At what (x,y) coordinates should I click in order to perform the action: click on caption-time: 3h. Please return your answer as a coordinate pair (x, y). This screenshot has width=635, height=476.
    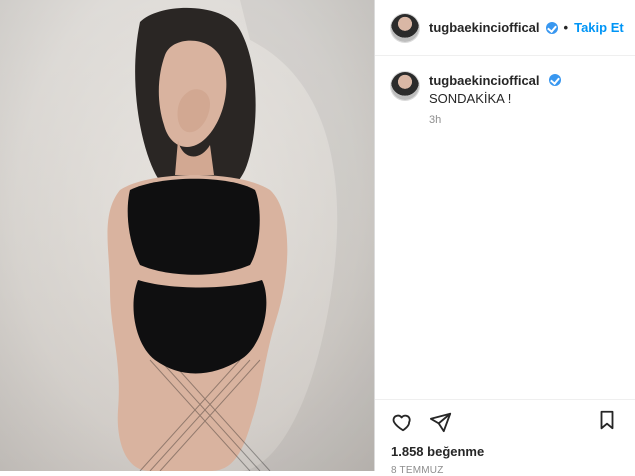
    Looking at the image, I should click on (524, 120).